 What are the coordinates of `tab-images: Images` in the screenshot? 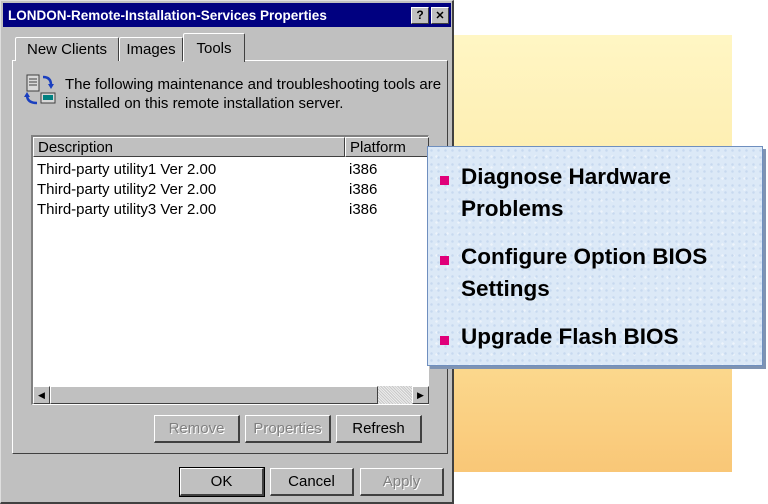 It's located at (151, 49).